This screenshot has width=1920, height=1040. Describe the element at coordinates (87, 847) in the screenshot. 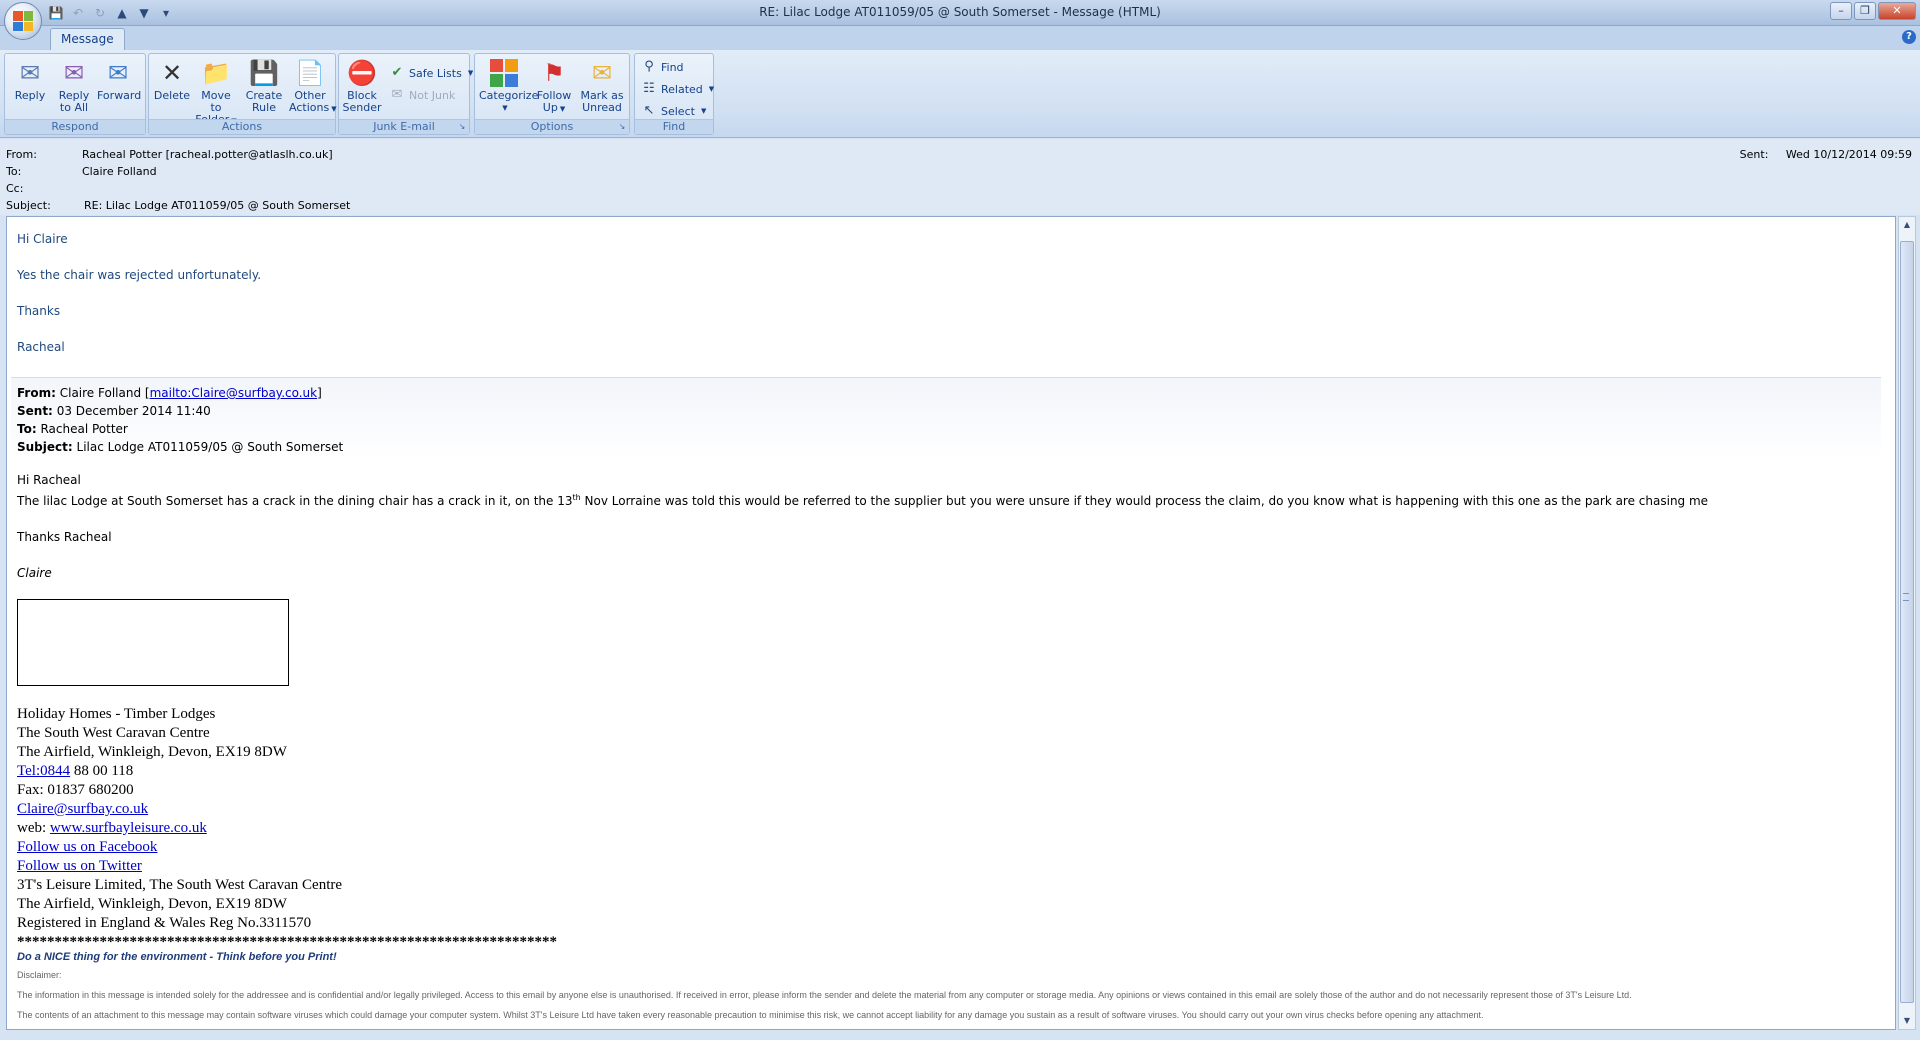

I see `facebook-link: Follow us on Facebook` at that location.